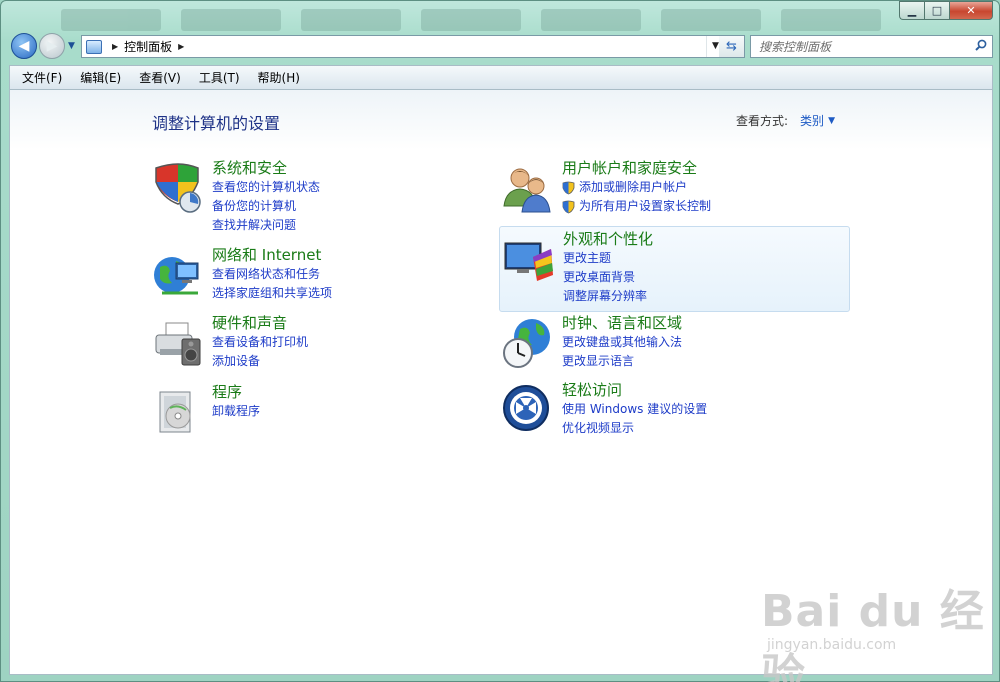 This screenshot has height=682, width=1000. Describe the element at coordinates (178, 412) in the screenshot. I see `programs-icon` at that location.